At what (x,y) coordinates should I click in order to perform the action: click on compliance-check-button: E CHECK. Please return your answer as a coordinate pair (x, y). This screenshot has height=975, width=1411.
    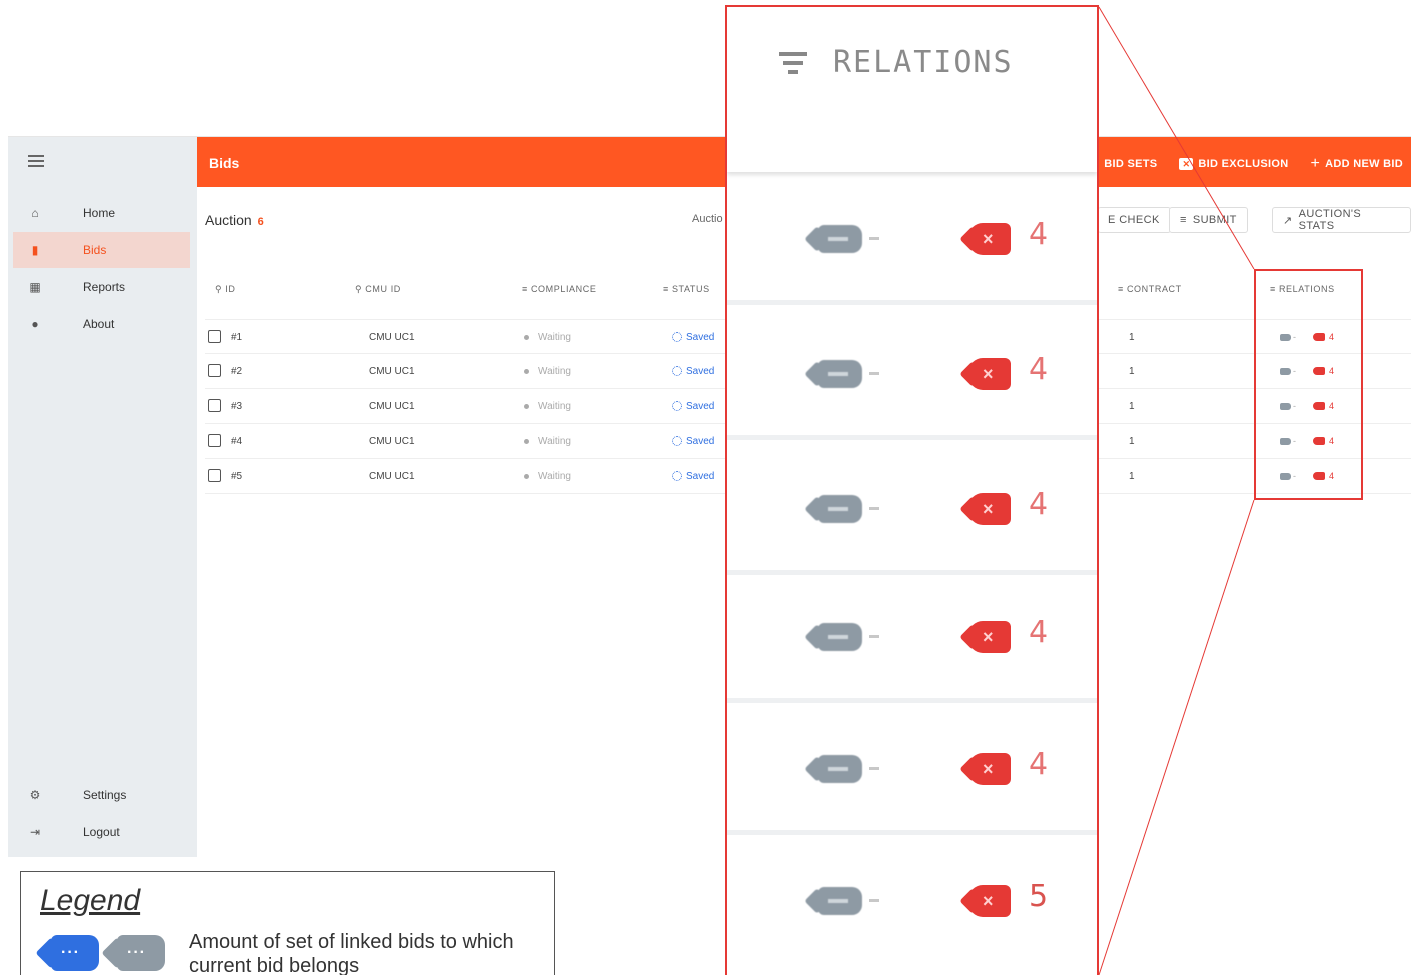
    Looking at the image, I should click on (1134, 220).